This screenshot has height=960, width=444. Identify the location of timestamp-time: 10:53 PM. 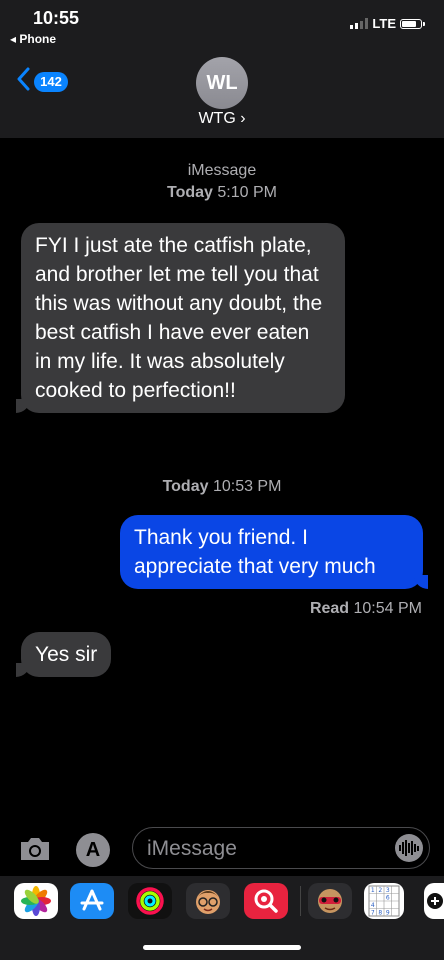
(245, 486).